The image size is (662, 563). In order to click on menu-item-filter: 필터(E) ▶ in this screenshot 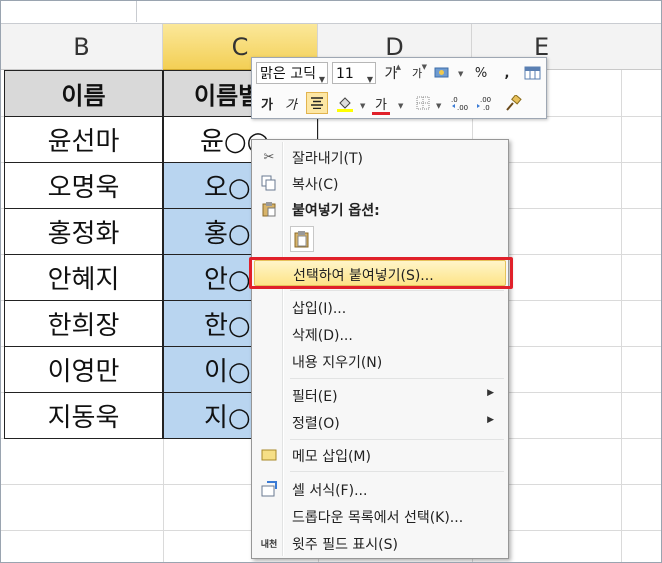, I will do `click(380, 395)`.